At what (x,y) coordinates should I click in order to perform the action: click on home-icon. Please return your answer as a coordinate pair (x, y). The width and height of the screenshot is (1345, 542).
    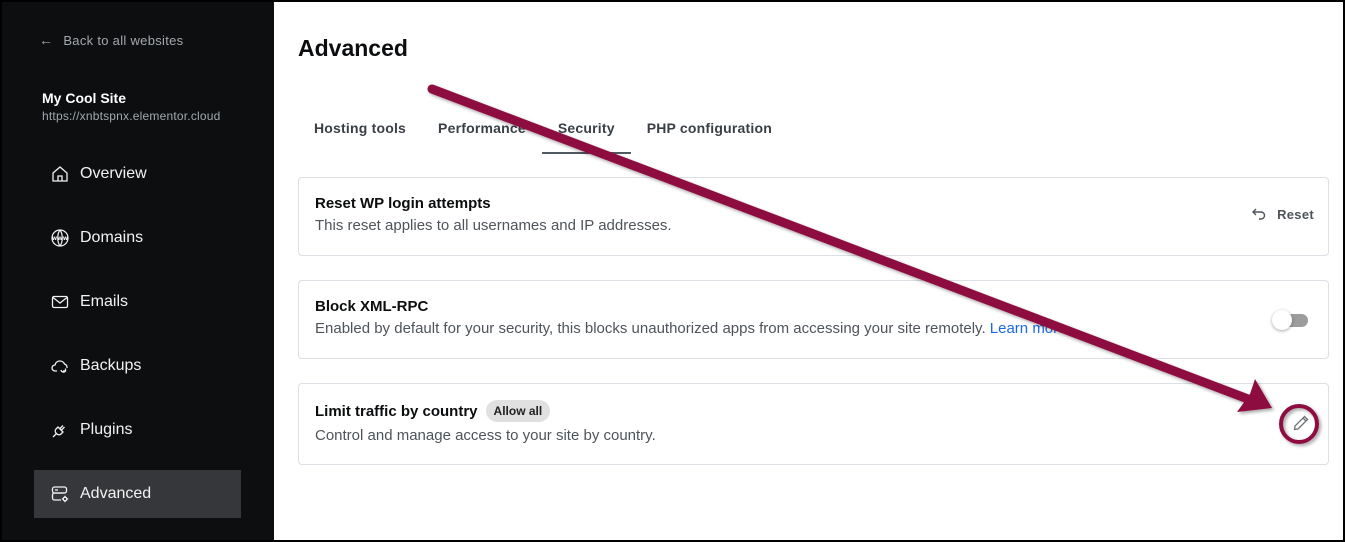
    Looking at the image, I should click on (60, 174).